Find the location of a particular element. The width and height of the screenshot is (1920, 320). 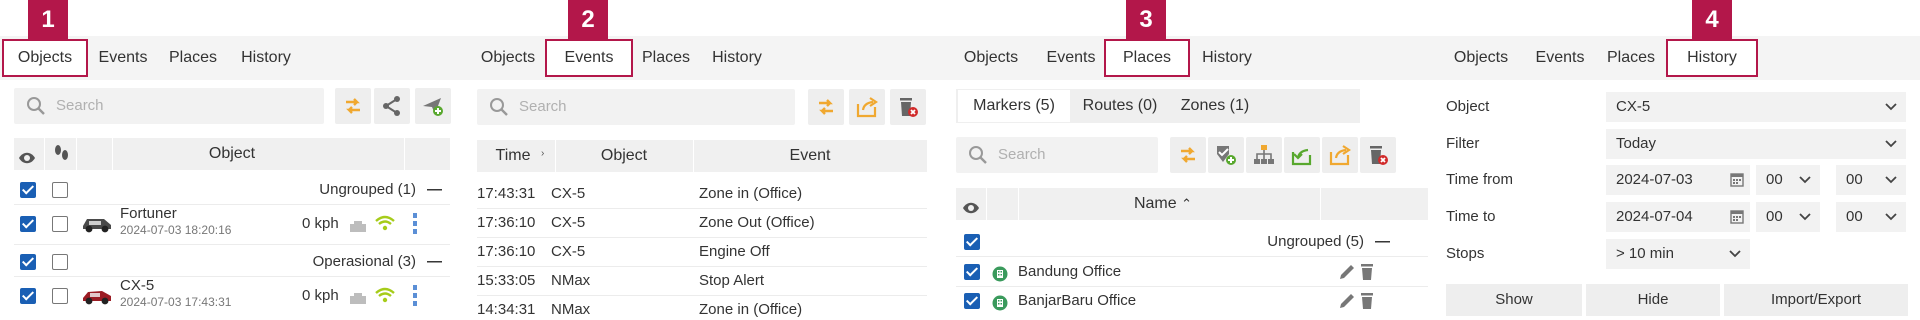

step-badge: 2 is located at coordinates (588, 20).